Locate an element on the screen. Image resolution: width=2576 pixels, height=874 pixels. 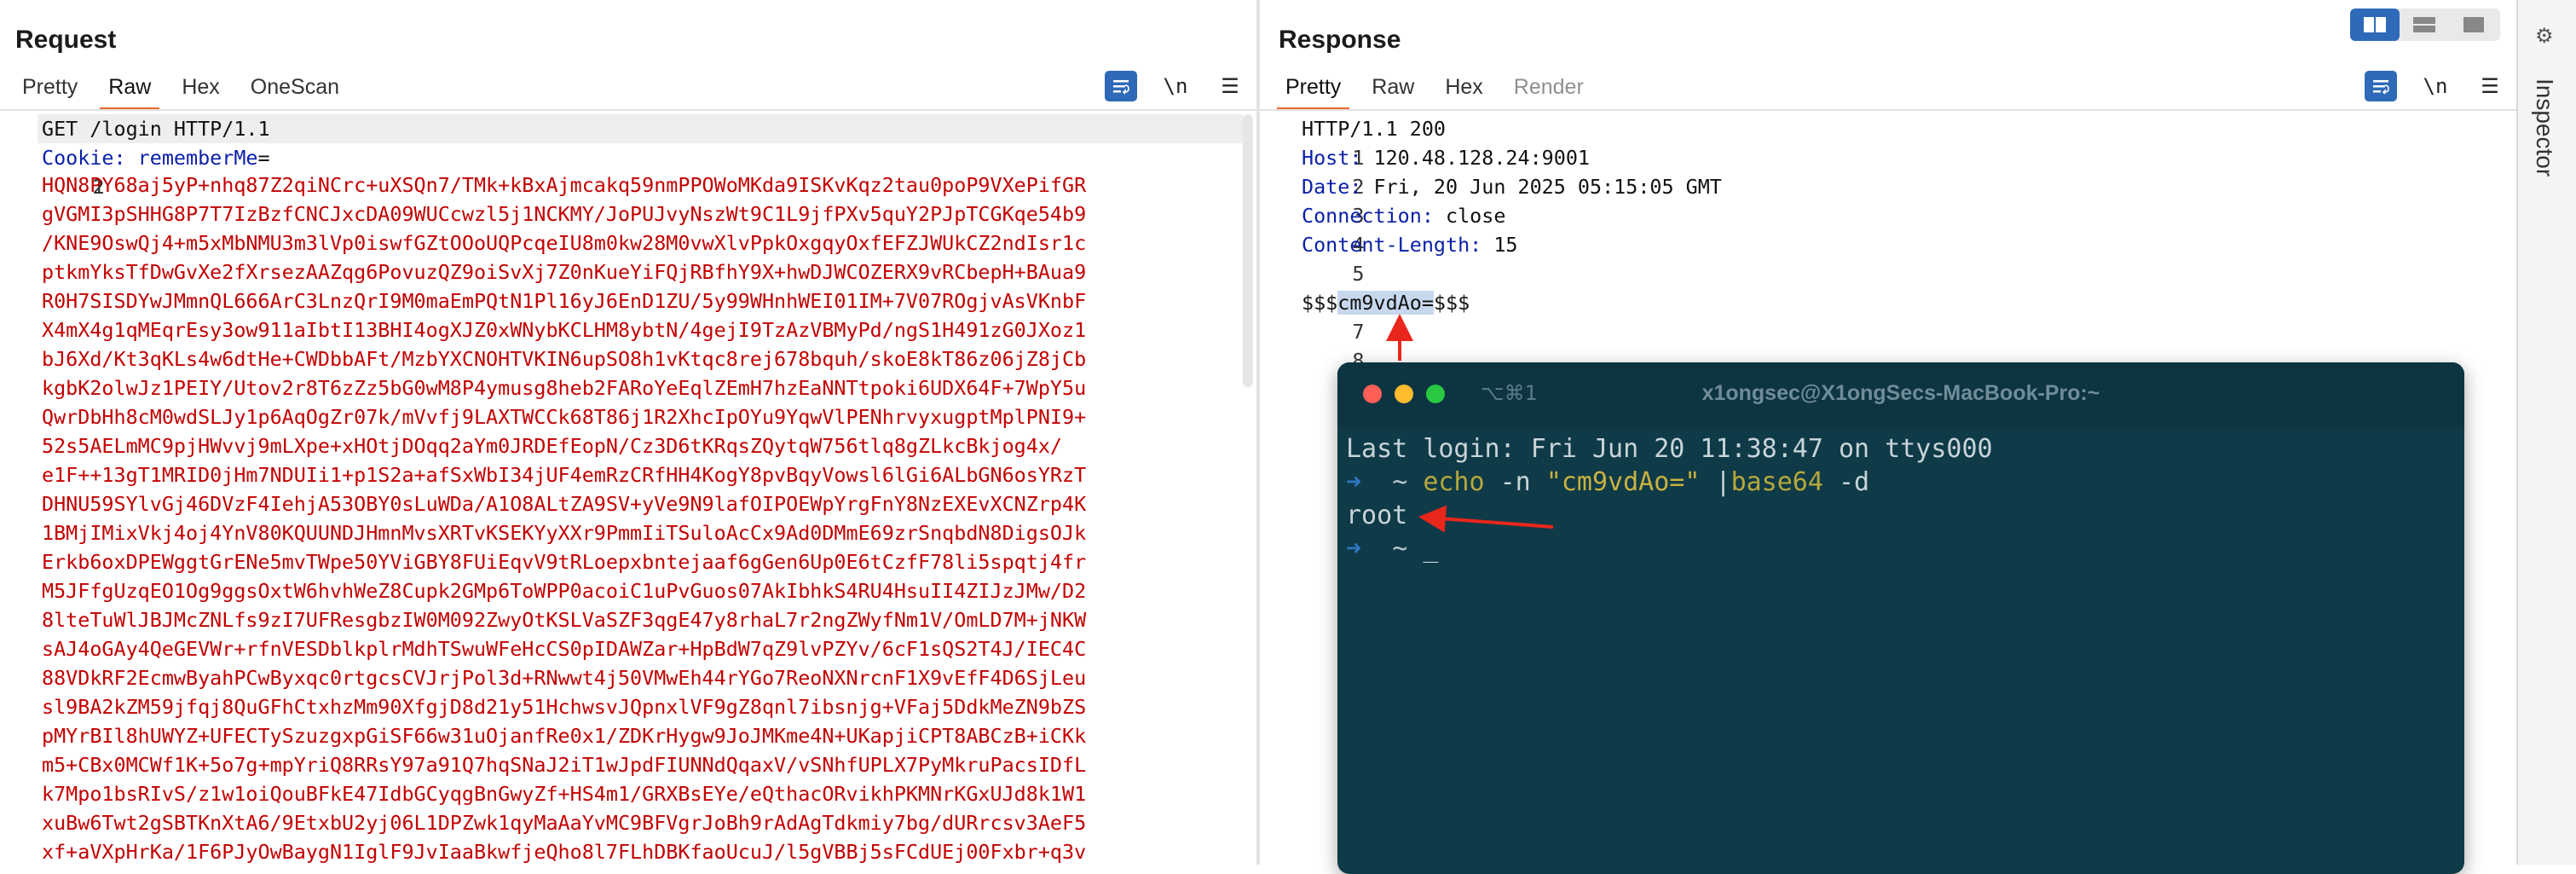
header-key: Cookie: is located at coordinates (84, 158).